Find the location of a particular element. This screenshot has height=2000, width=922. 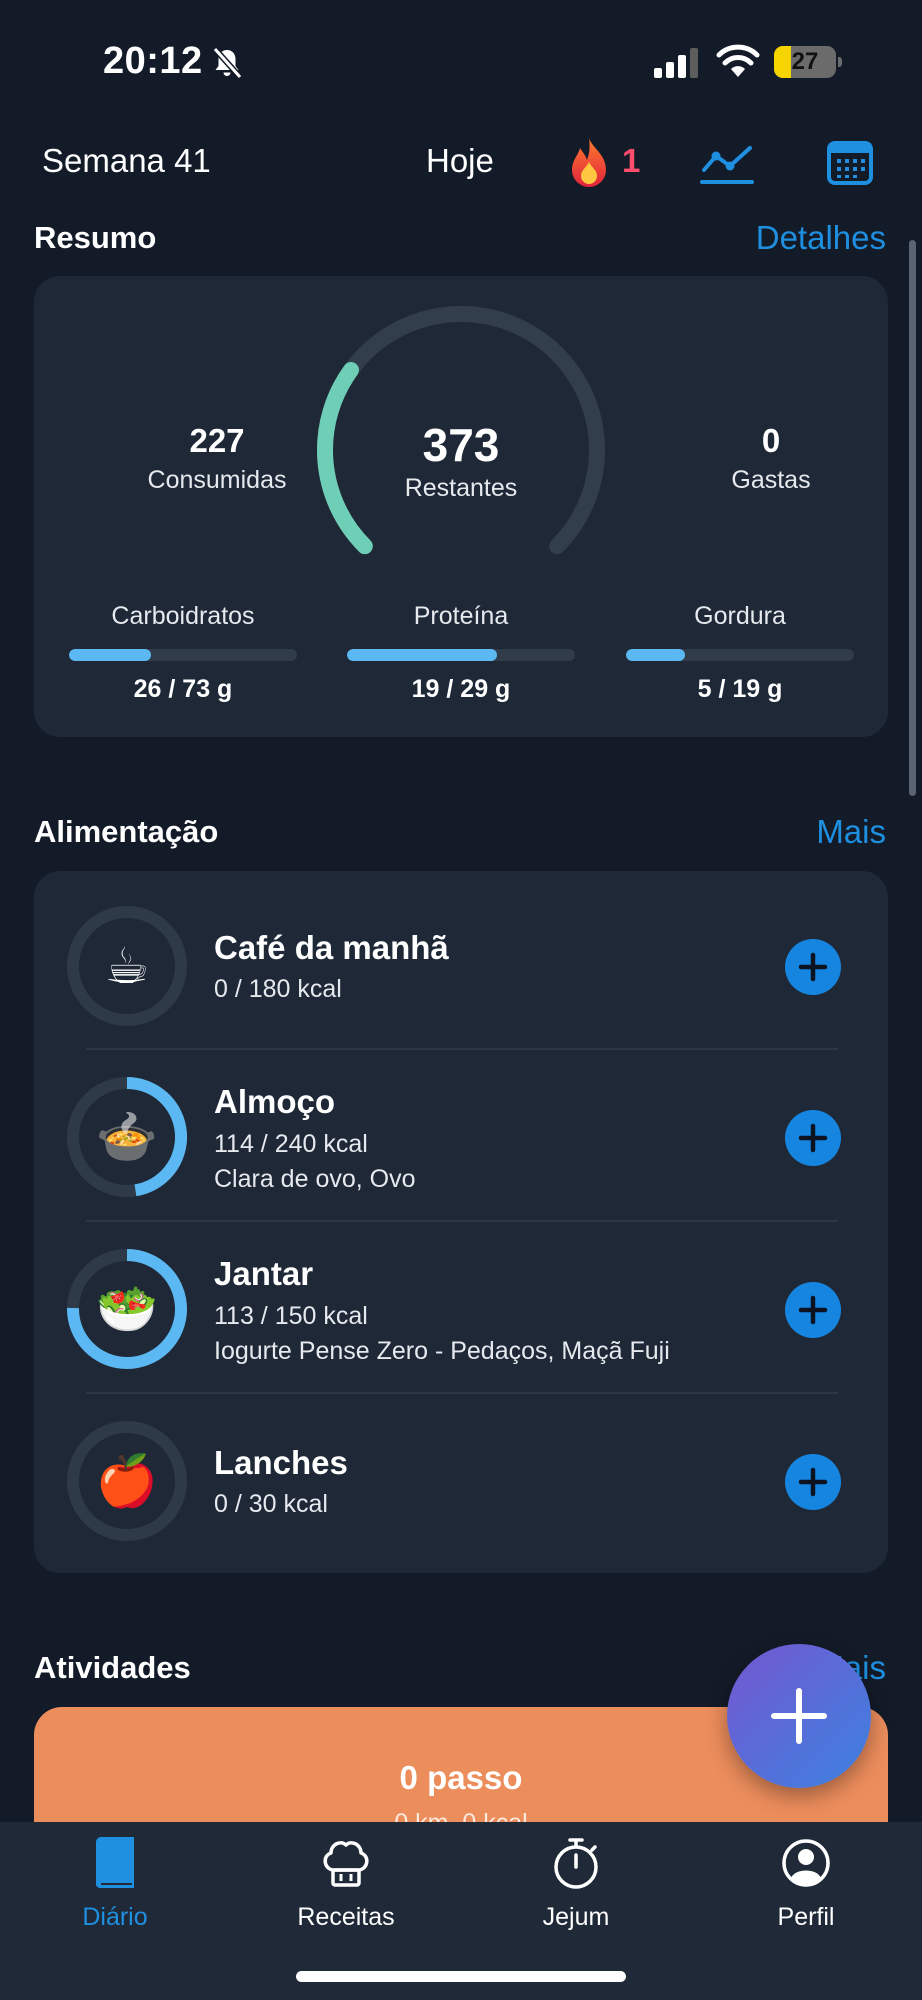

tab-label: Diário is located at coordinates (115, 1917).